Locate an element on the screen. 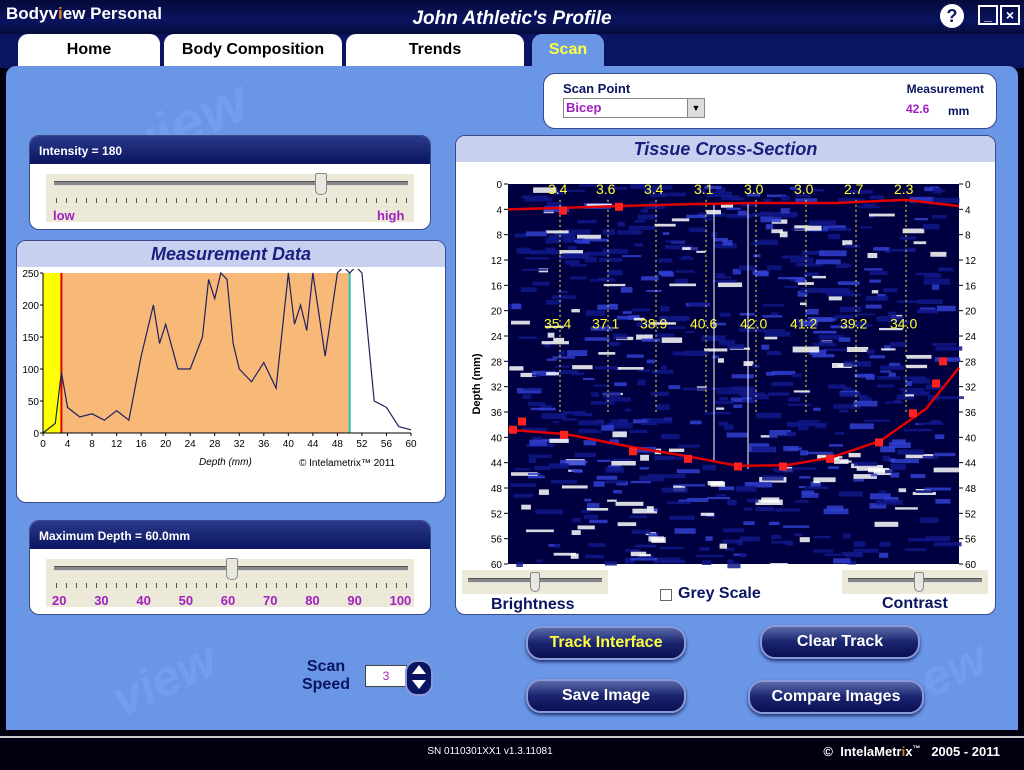  max-depth-tick-label: 90 is located at coordinates (354, 600).